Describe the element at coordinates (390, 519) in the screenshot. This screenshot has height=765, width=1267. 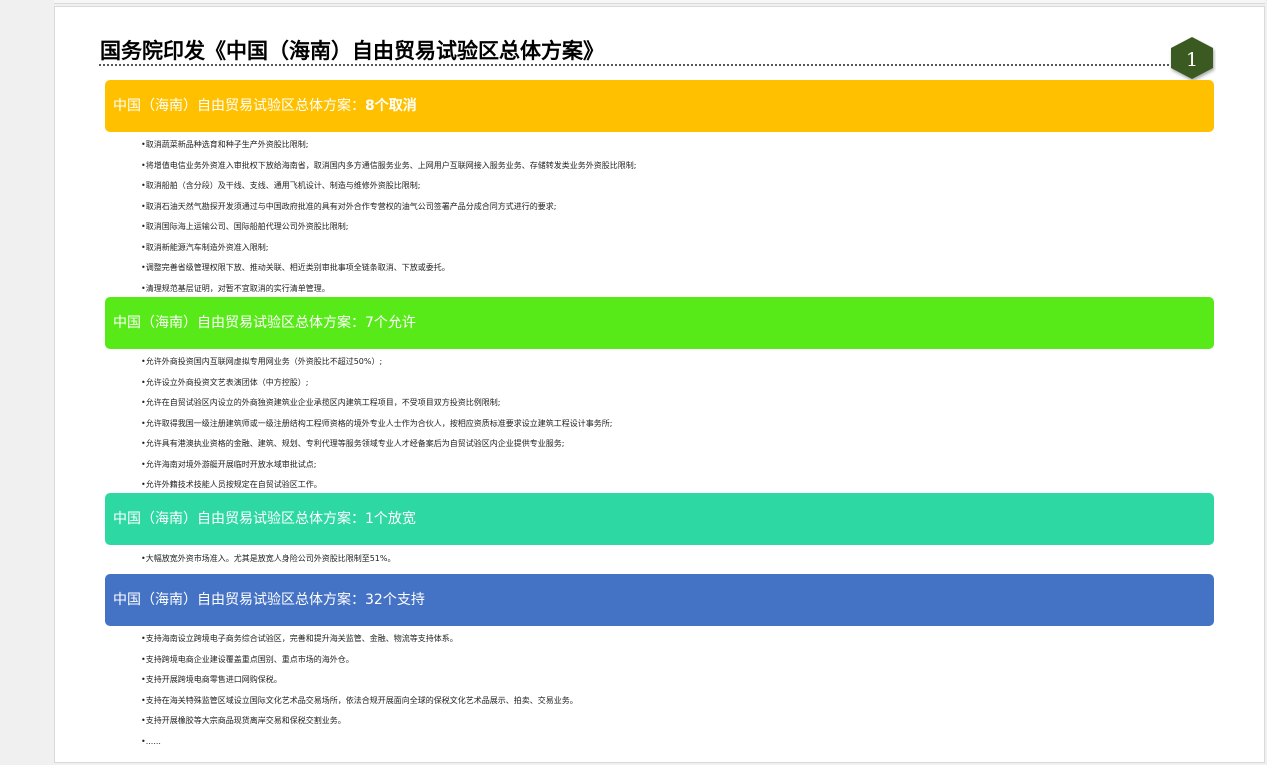
I see `section-header-highlight: 1个放宽` at that location.